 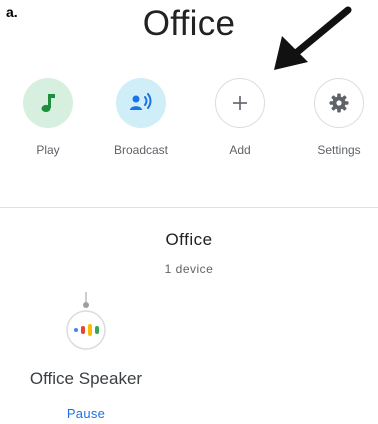 I want to click on settings-circle, so click(x=339, y=103).